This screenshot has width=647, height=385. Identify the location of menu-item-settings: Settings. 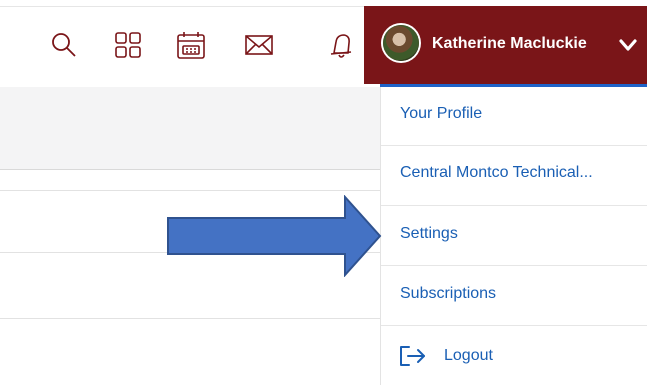
(429, 234).